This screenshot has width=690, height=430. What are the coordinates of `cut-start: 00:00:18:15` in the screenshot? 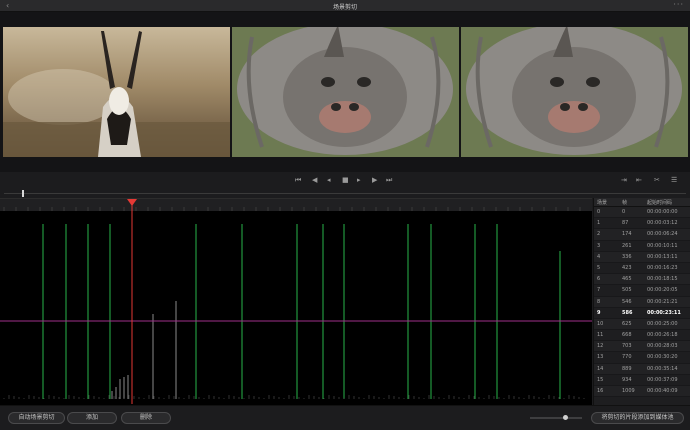 It's located at (662, 279).